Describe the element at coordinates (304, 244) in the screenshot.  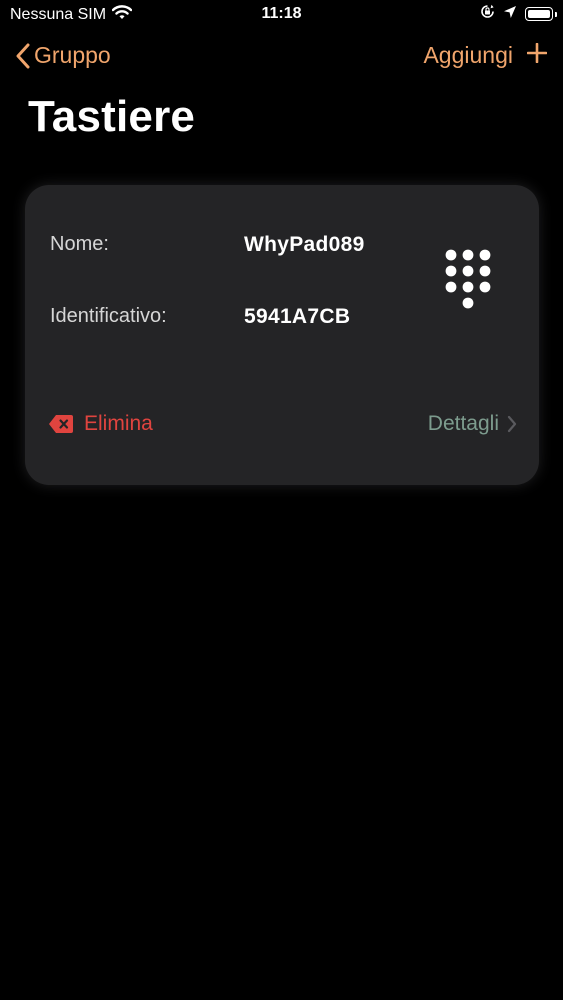
I see `name-value: WhyPad089` at that location.